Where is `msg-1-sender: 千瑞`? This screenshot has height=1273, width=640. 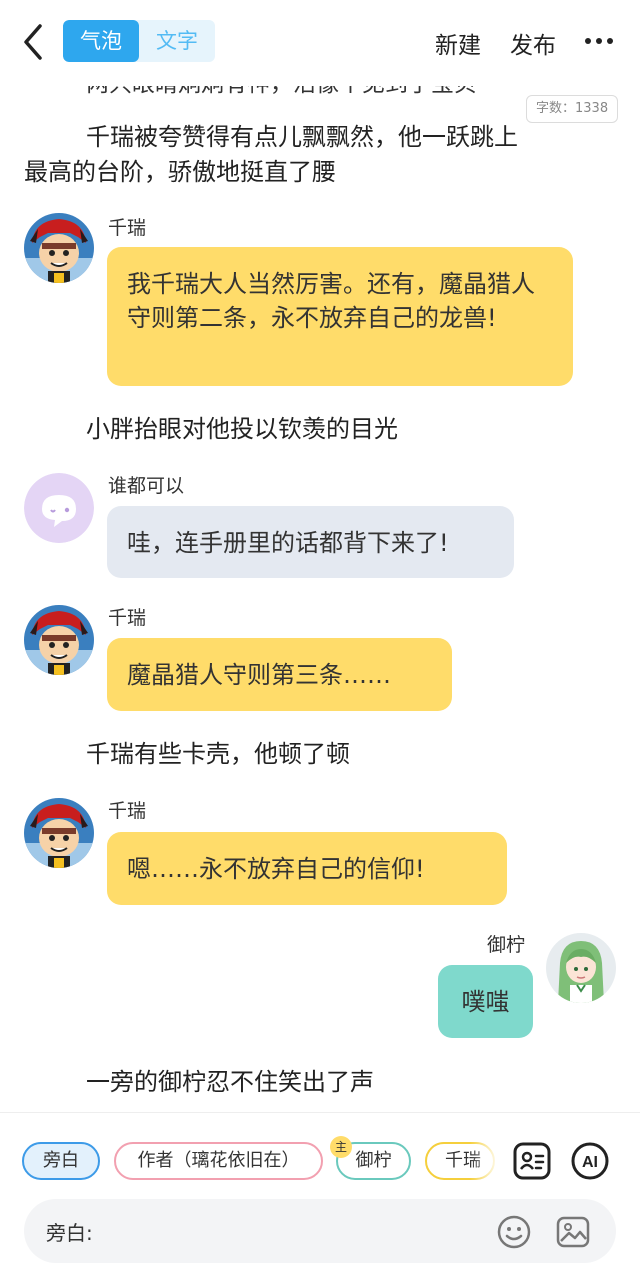 msg-1-sender: 千瑞 is located at coordinates (127, 228).